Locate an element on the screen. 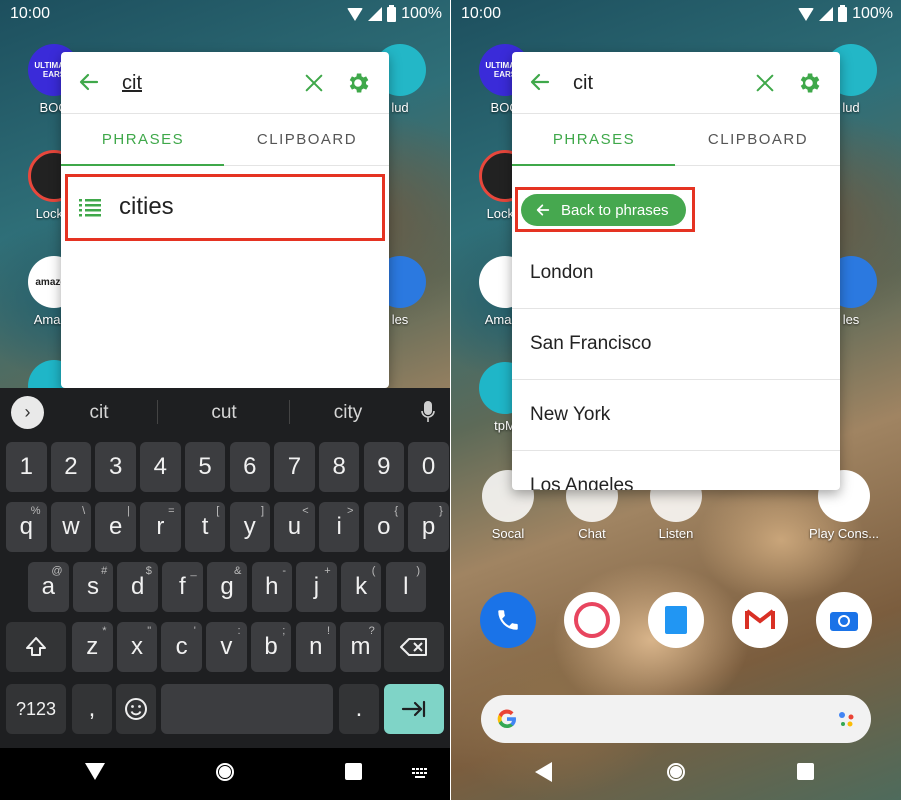 The image size is (901, 800). shift-key is located at coordinates (36, 647).